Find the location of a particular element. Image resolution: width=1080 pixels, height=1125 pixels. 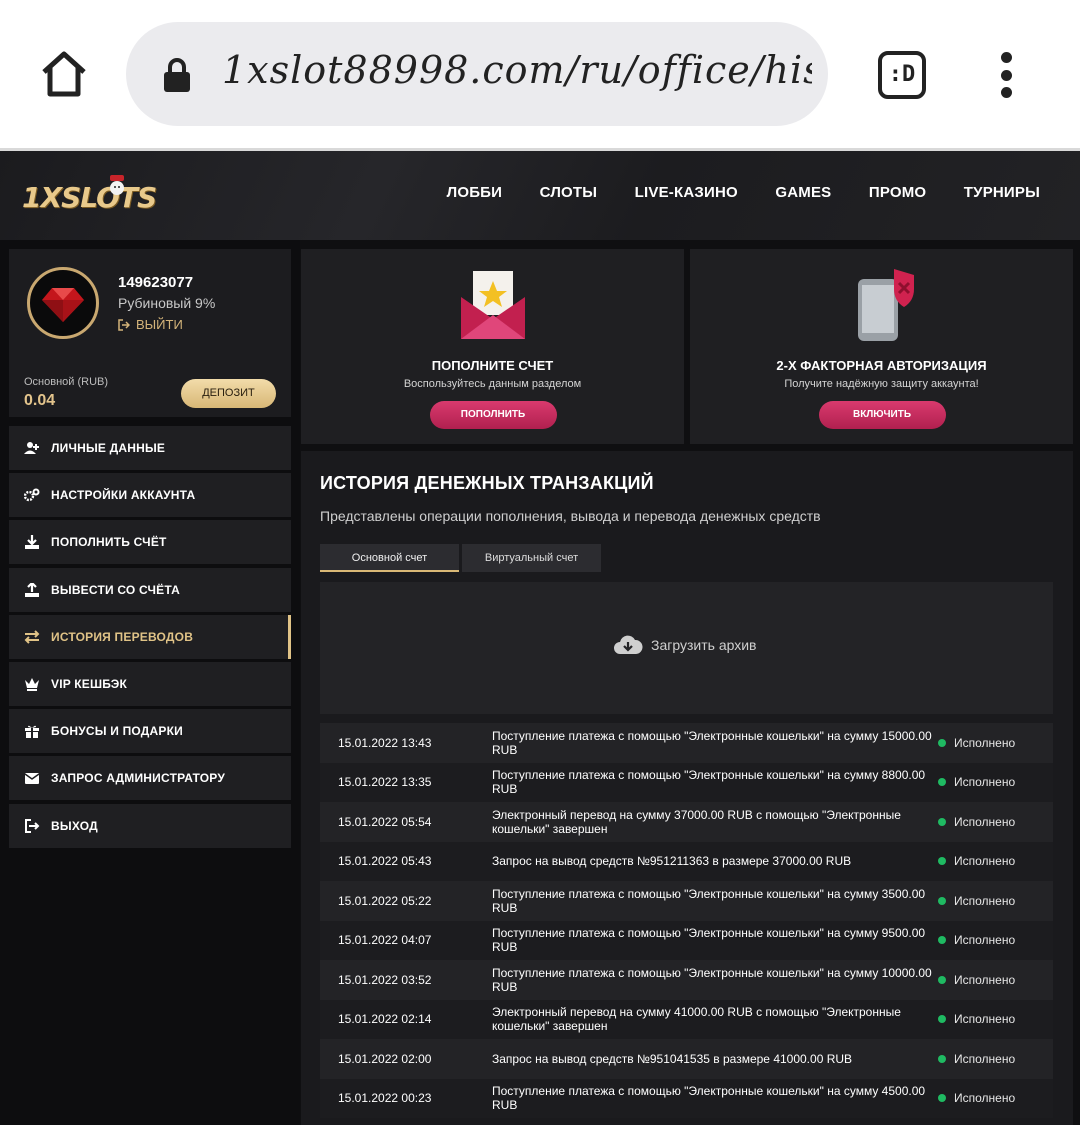

sidebar-item-transfer-history: ИСТОРИЯ ПЕРЕВОДОВ is located at coordinates (150, 636).